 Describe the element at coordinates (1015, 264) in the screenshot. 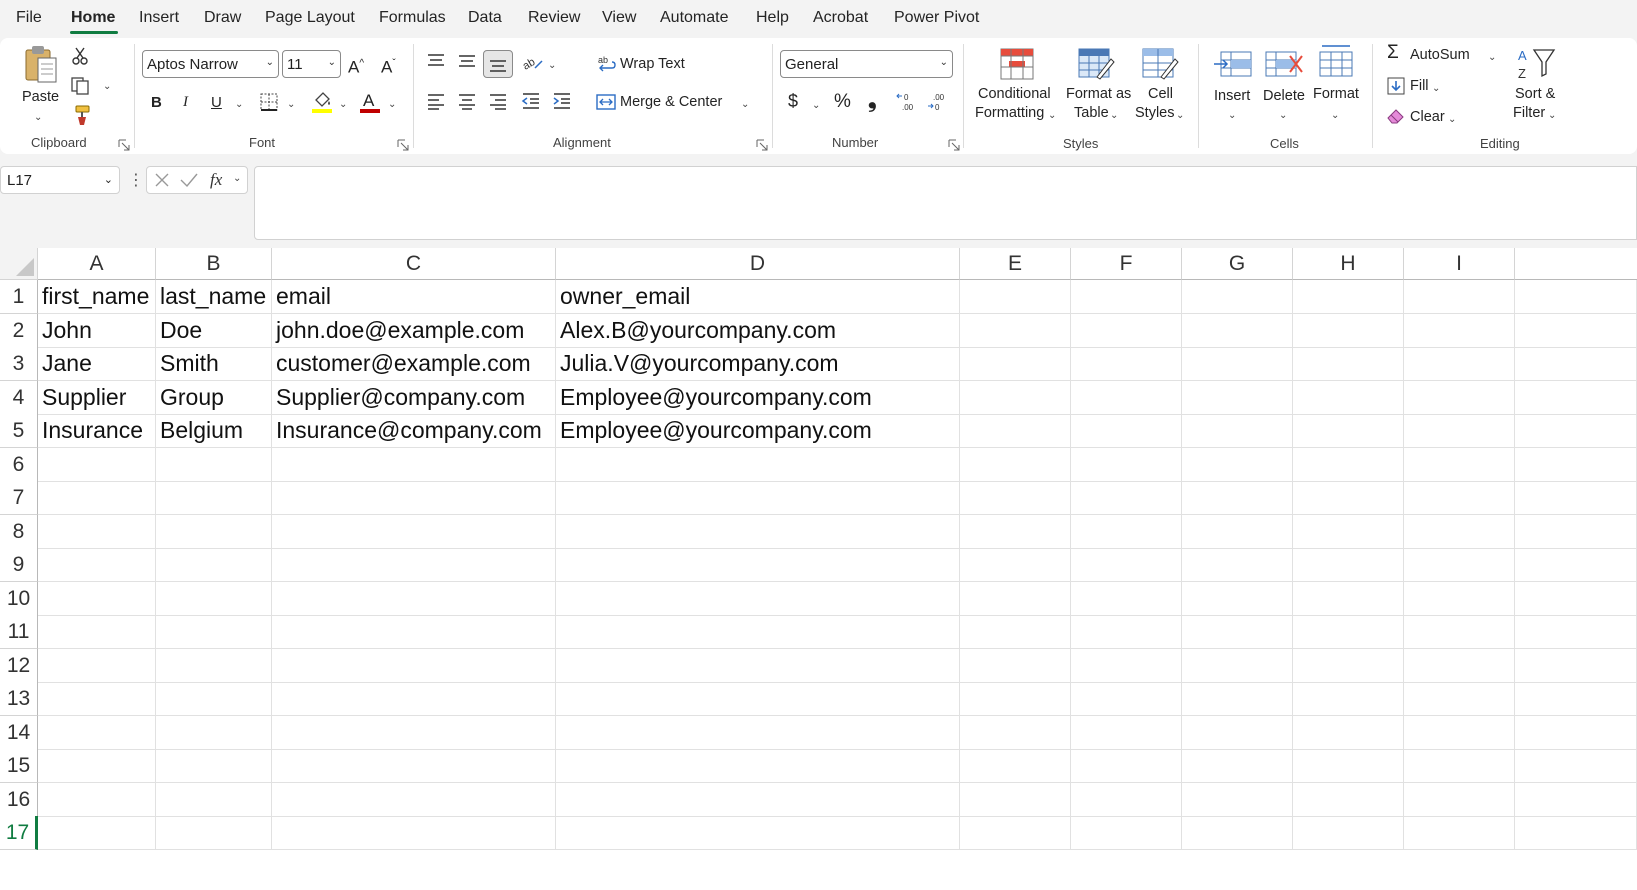

I see `column-header-e: E` at that location.